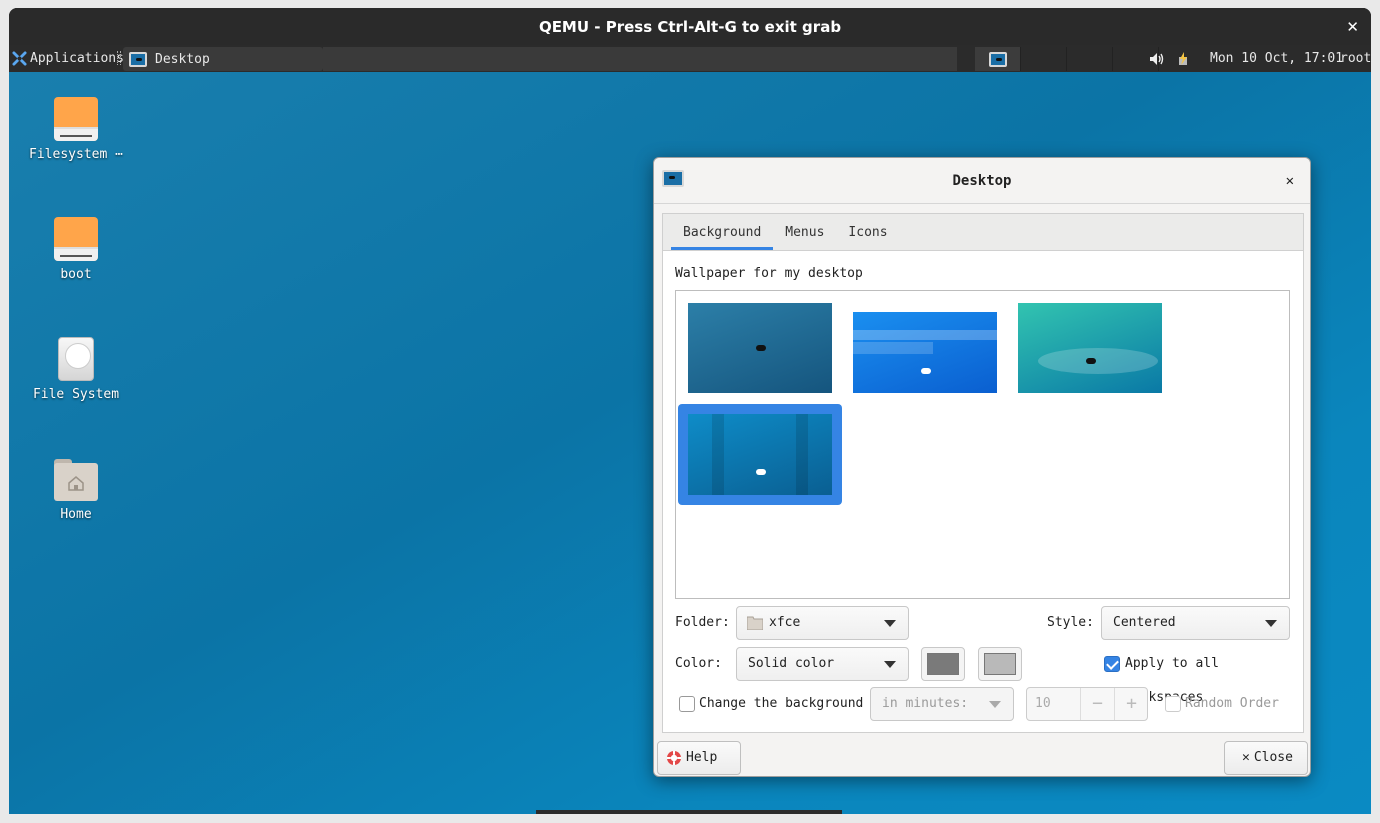 The width and height of the screenshot is (1380, 823). Describe the element at coordinates (1112, 664) in the screenshot. I see `apply-all-workspaces-checkbox` at that location.